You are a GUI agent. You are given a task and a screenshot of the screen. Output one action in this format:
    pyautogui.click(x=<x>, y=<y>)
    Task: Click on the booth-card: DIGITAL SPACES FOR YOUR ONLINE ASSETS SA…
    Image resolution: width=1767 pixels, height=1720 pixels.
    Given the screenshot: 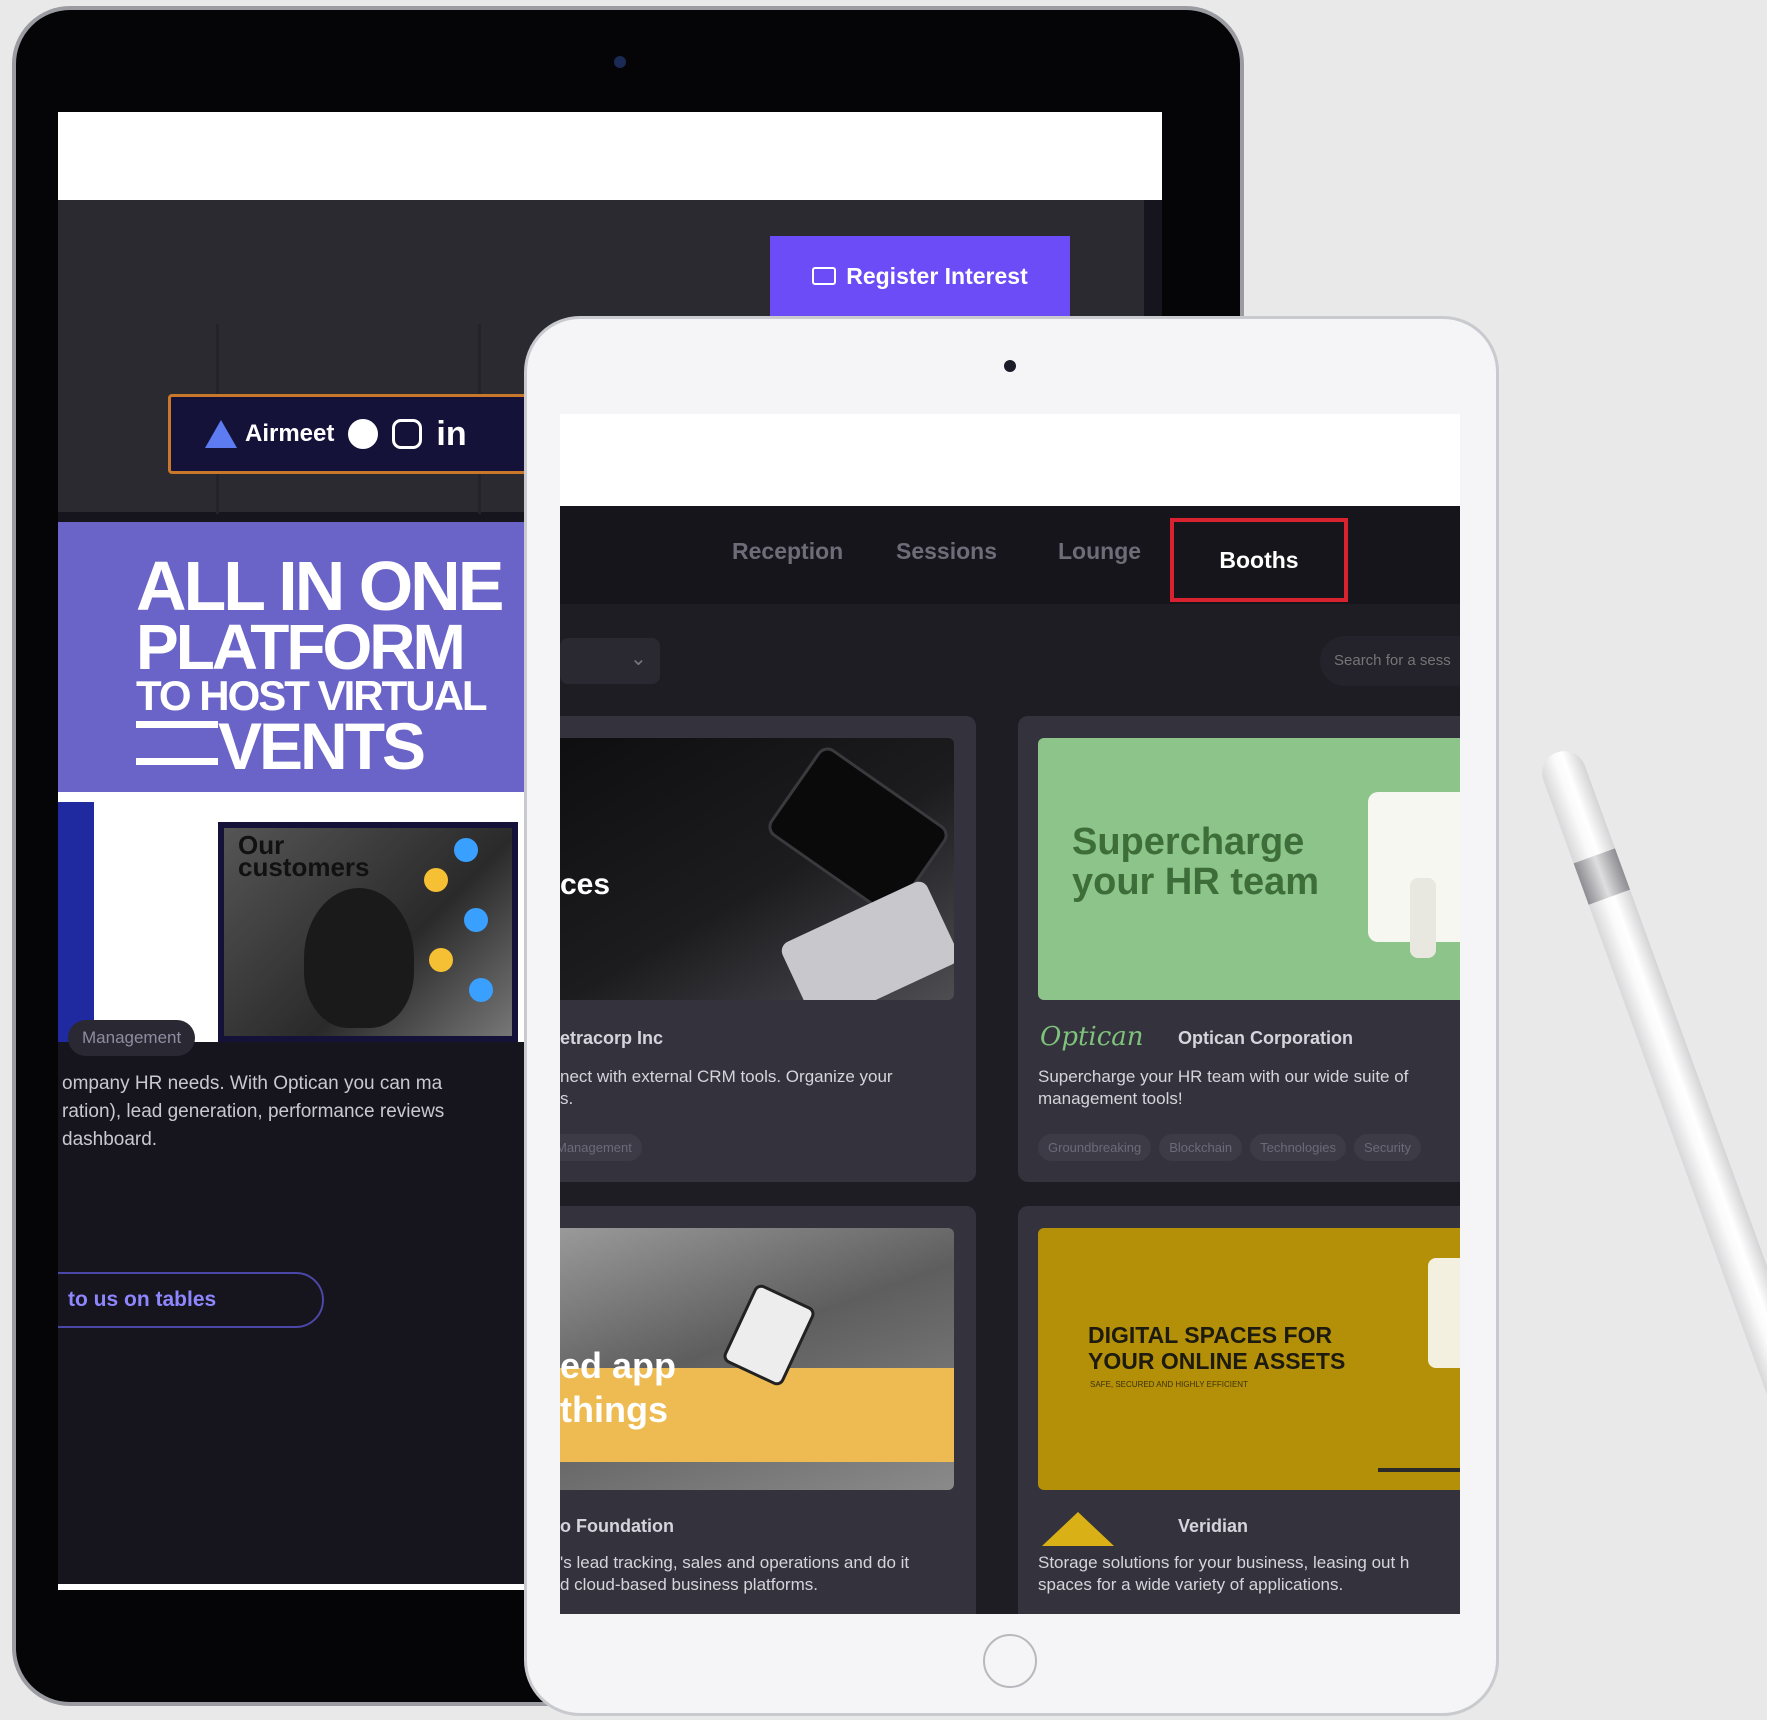 What is the action you would take?
    pyautogui.click(x=1239, y=1410)
    